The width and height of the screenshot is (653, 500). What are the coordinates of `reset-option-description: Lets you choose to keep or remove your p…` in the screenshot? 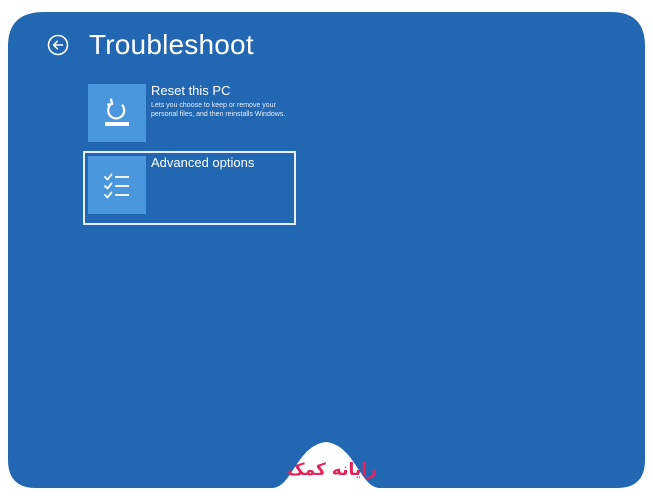 It's located at (218, 110).